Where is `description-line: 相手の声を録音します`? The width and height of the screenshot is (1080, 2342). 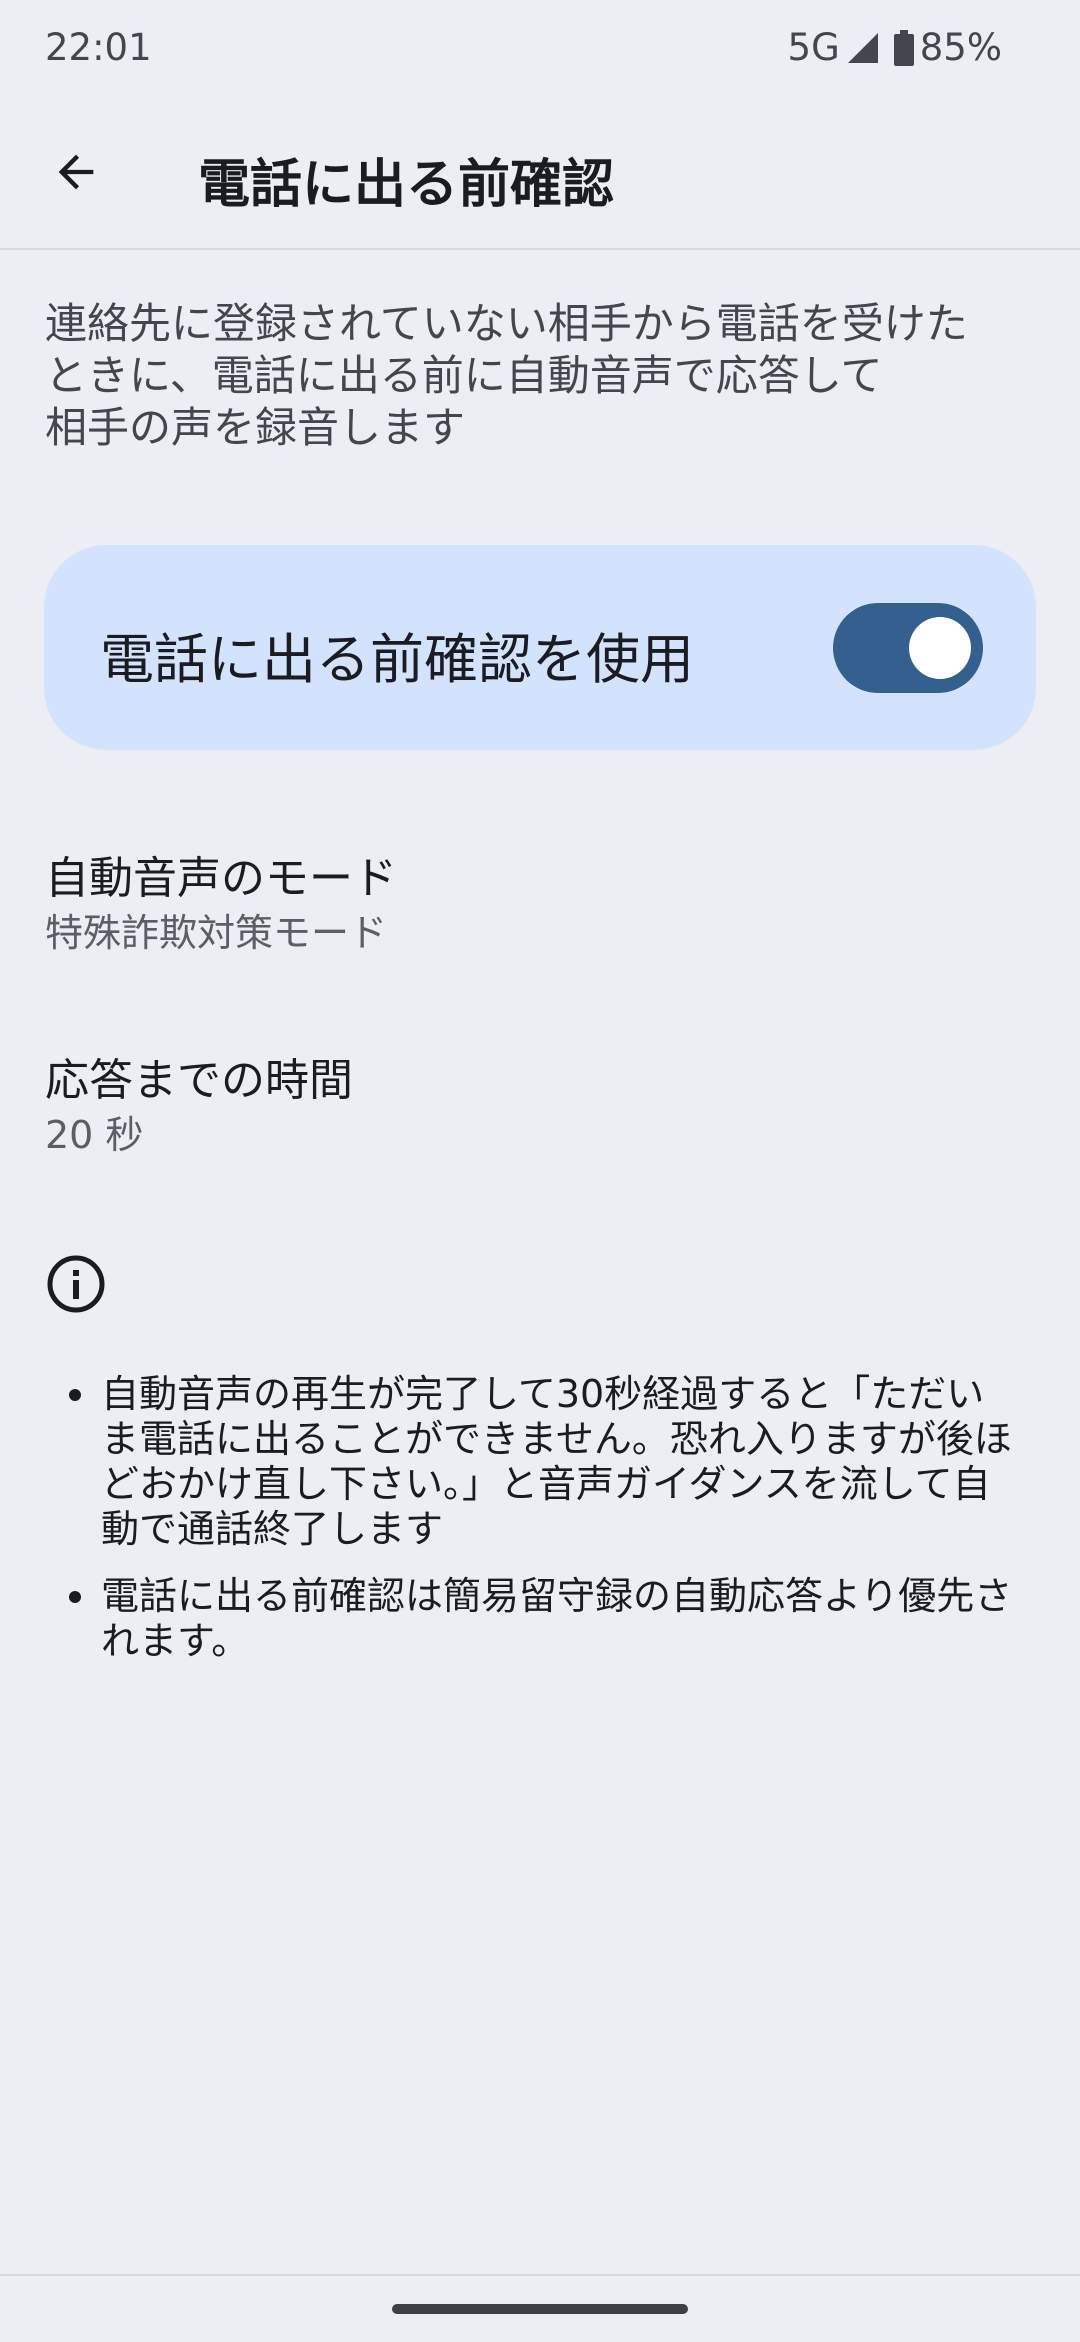 description-line: 相手の声を録音します is located at coordinates (255, 427).